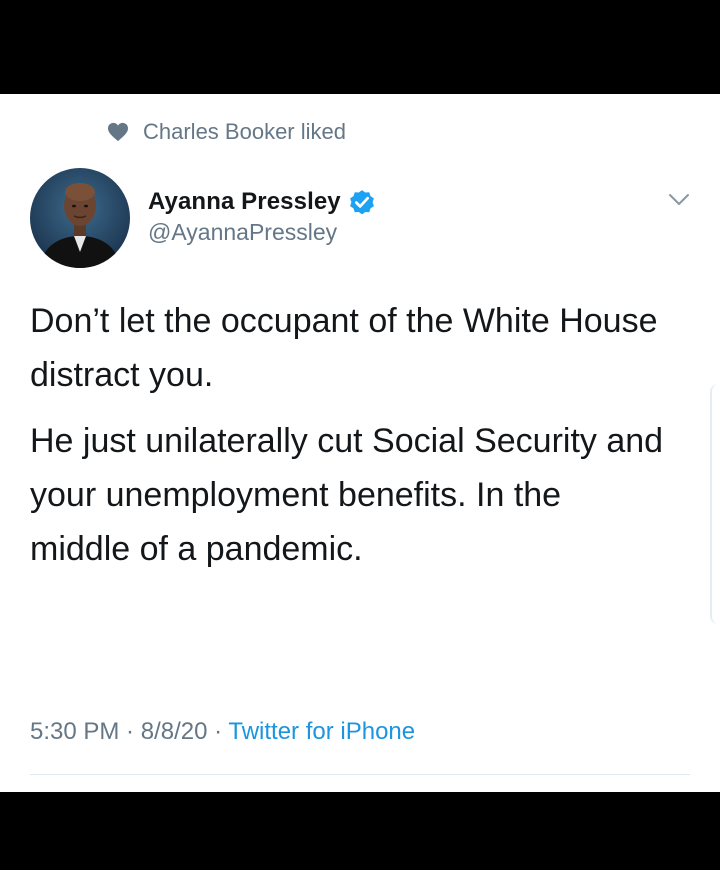  I want to click on tweet-source-link: Twitter for iPhone, so click(321, 731).